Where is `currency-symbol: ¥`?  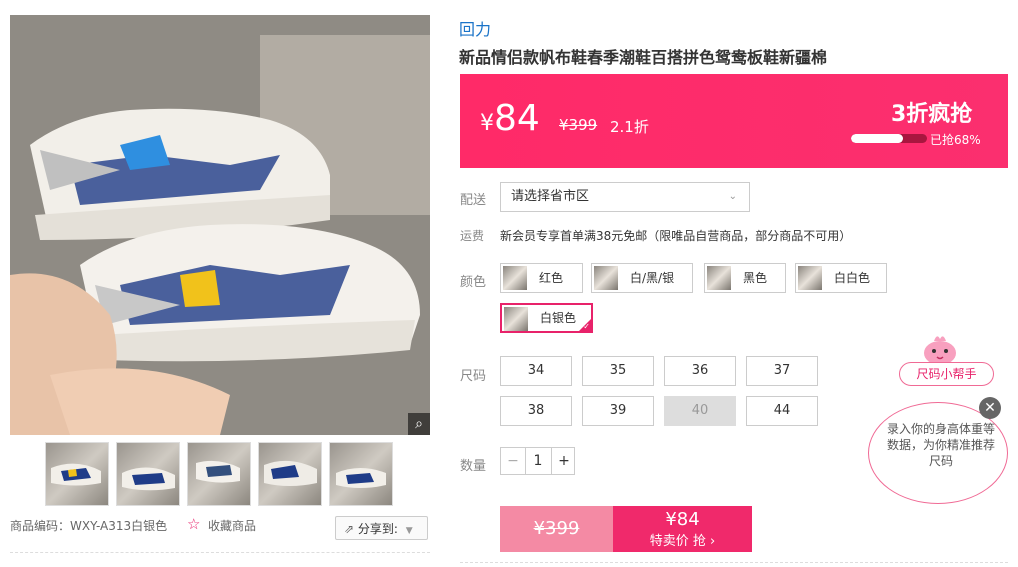 currency-symbol: ¥ is located at coordinates (487, 123).